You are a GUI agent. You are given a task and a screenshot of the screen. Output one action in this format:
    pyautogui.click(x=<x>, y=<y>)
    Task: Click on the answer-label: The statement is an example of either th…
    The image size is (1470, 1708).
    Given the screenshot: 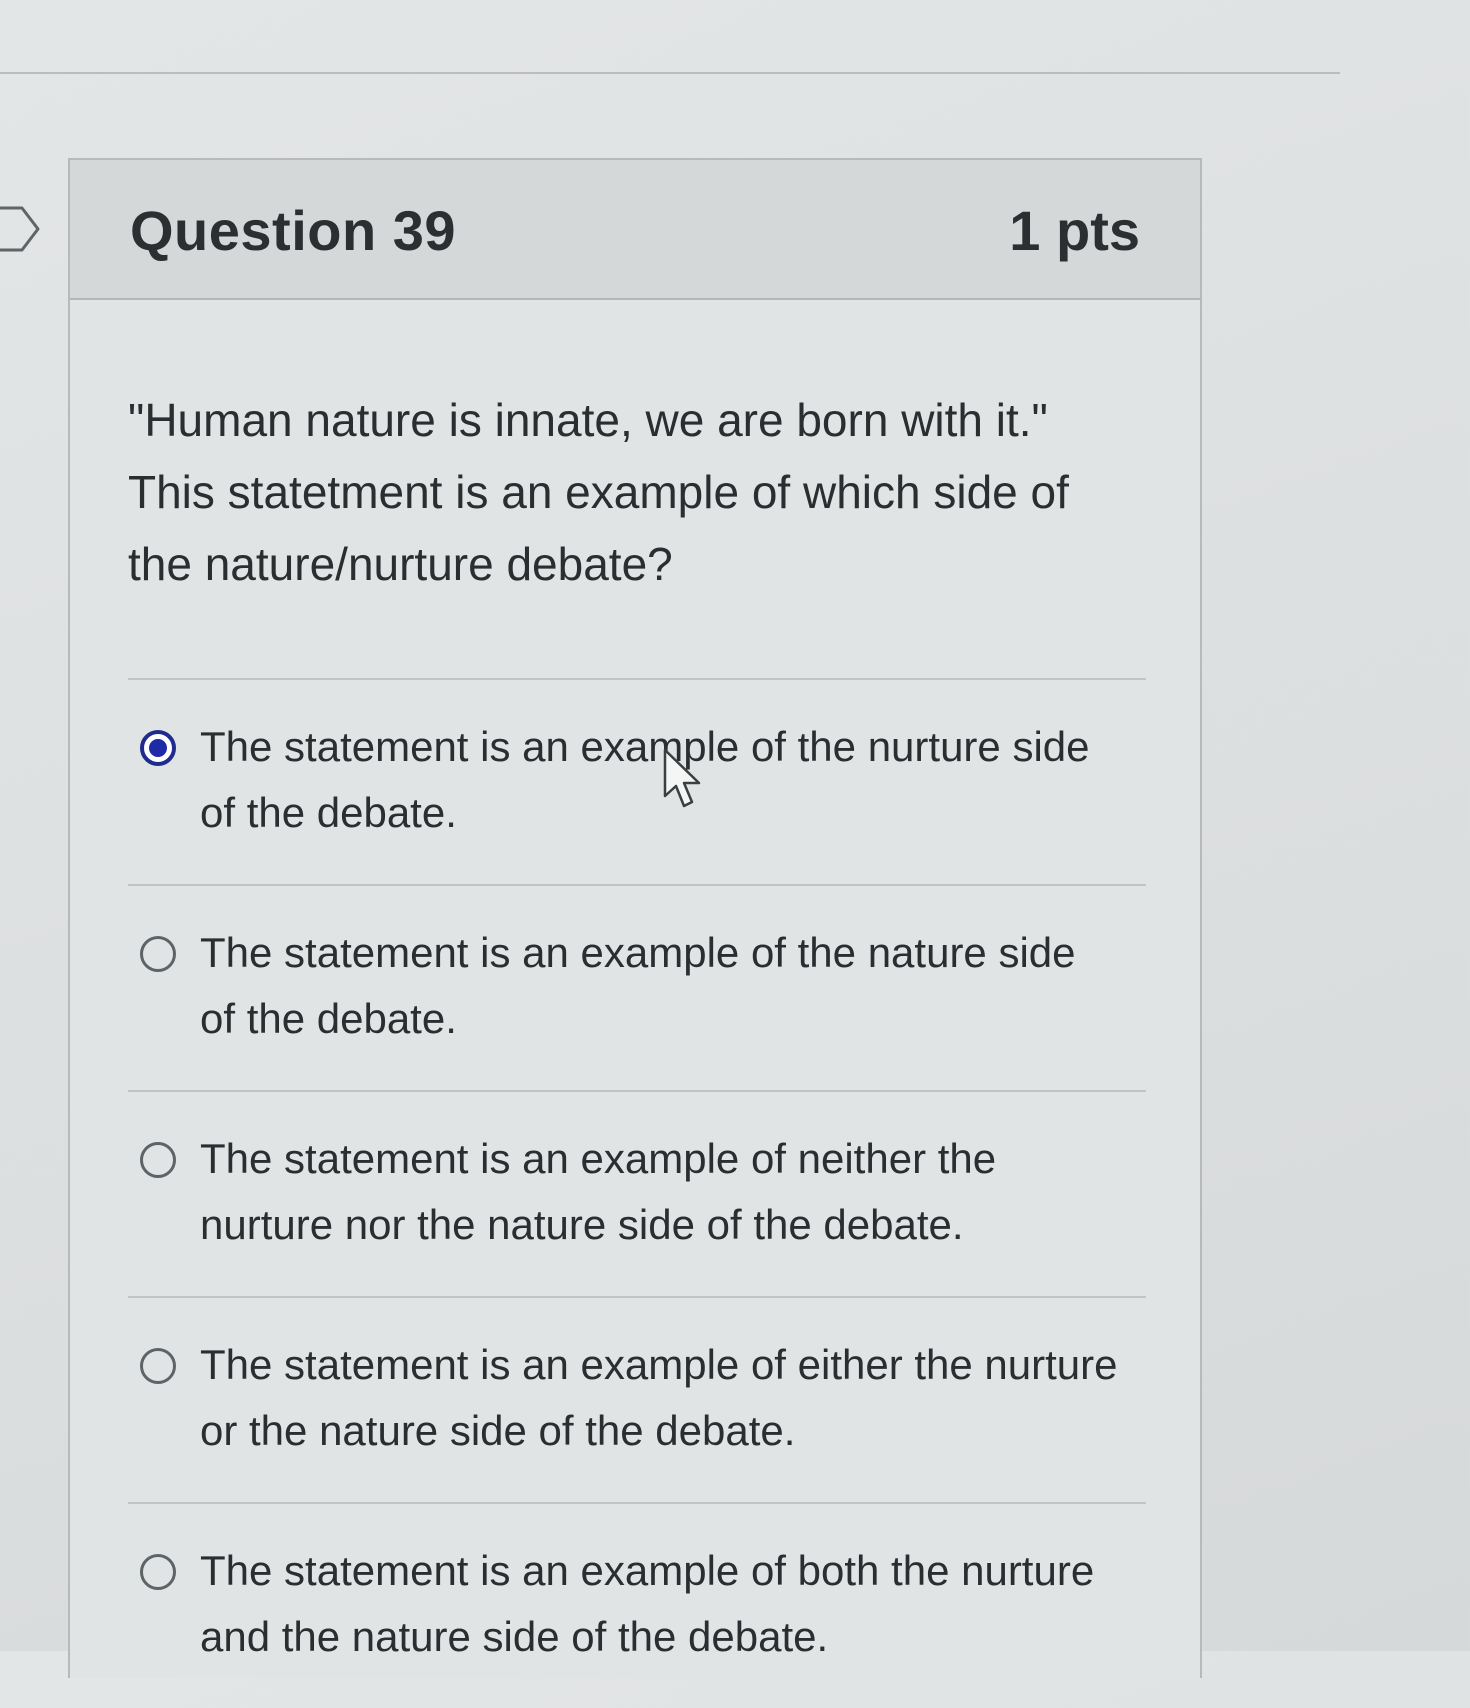 What is the action you would take?
    pyautogui.click(x=660, y=1398)
    